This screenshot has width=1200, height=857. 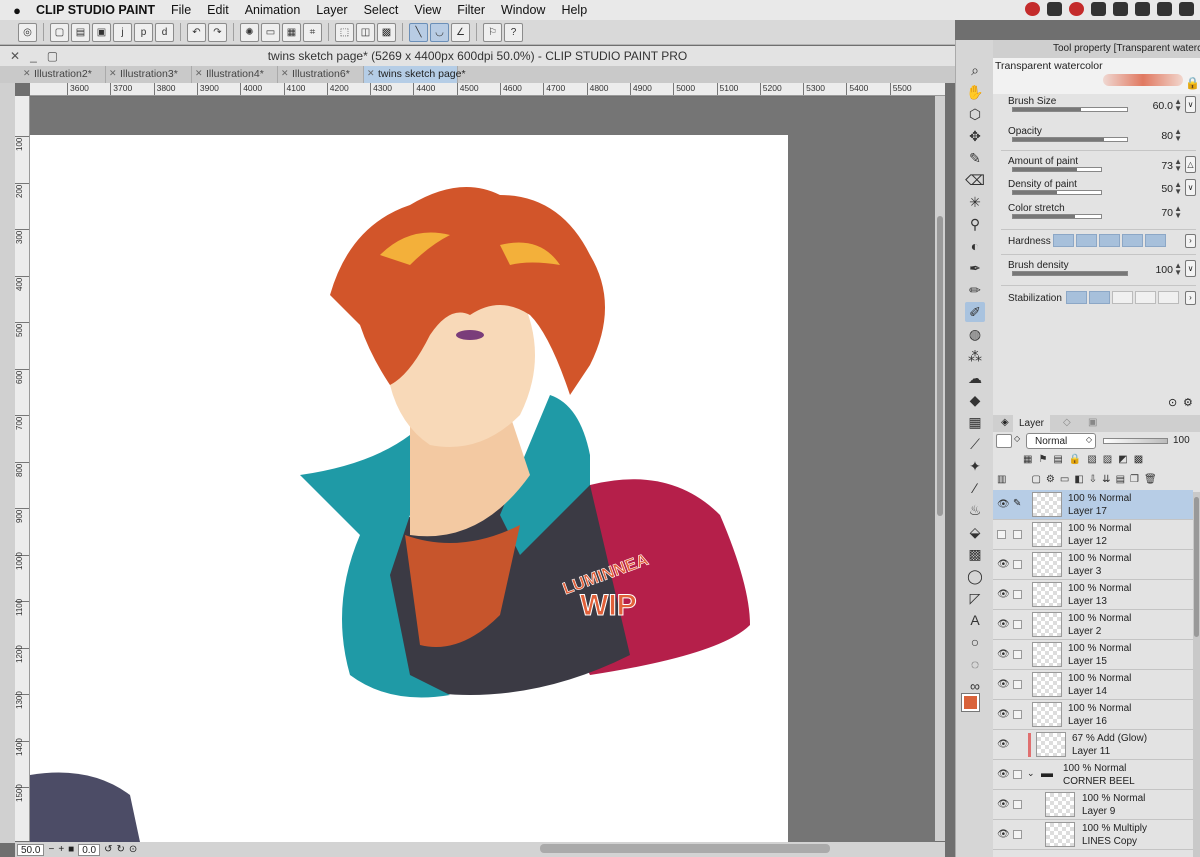 What do you see at coordinates (181, 10) in the screenshot?
I see `menu-file: File` at bounding box center [181, 10].